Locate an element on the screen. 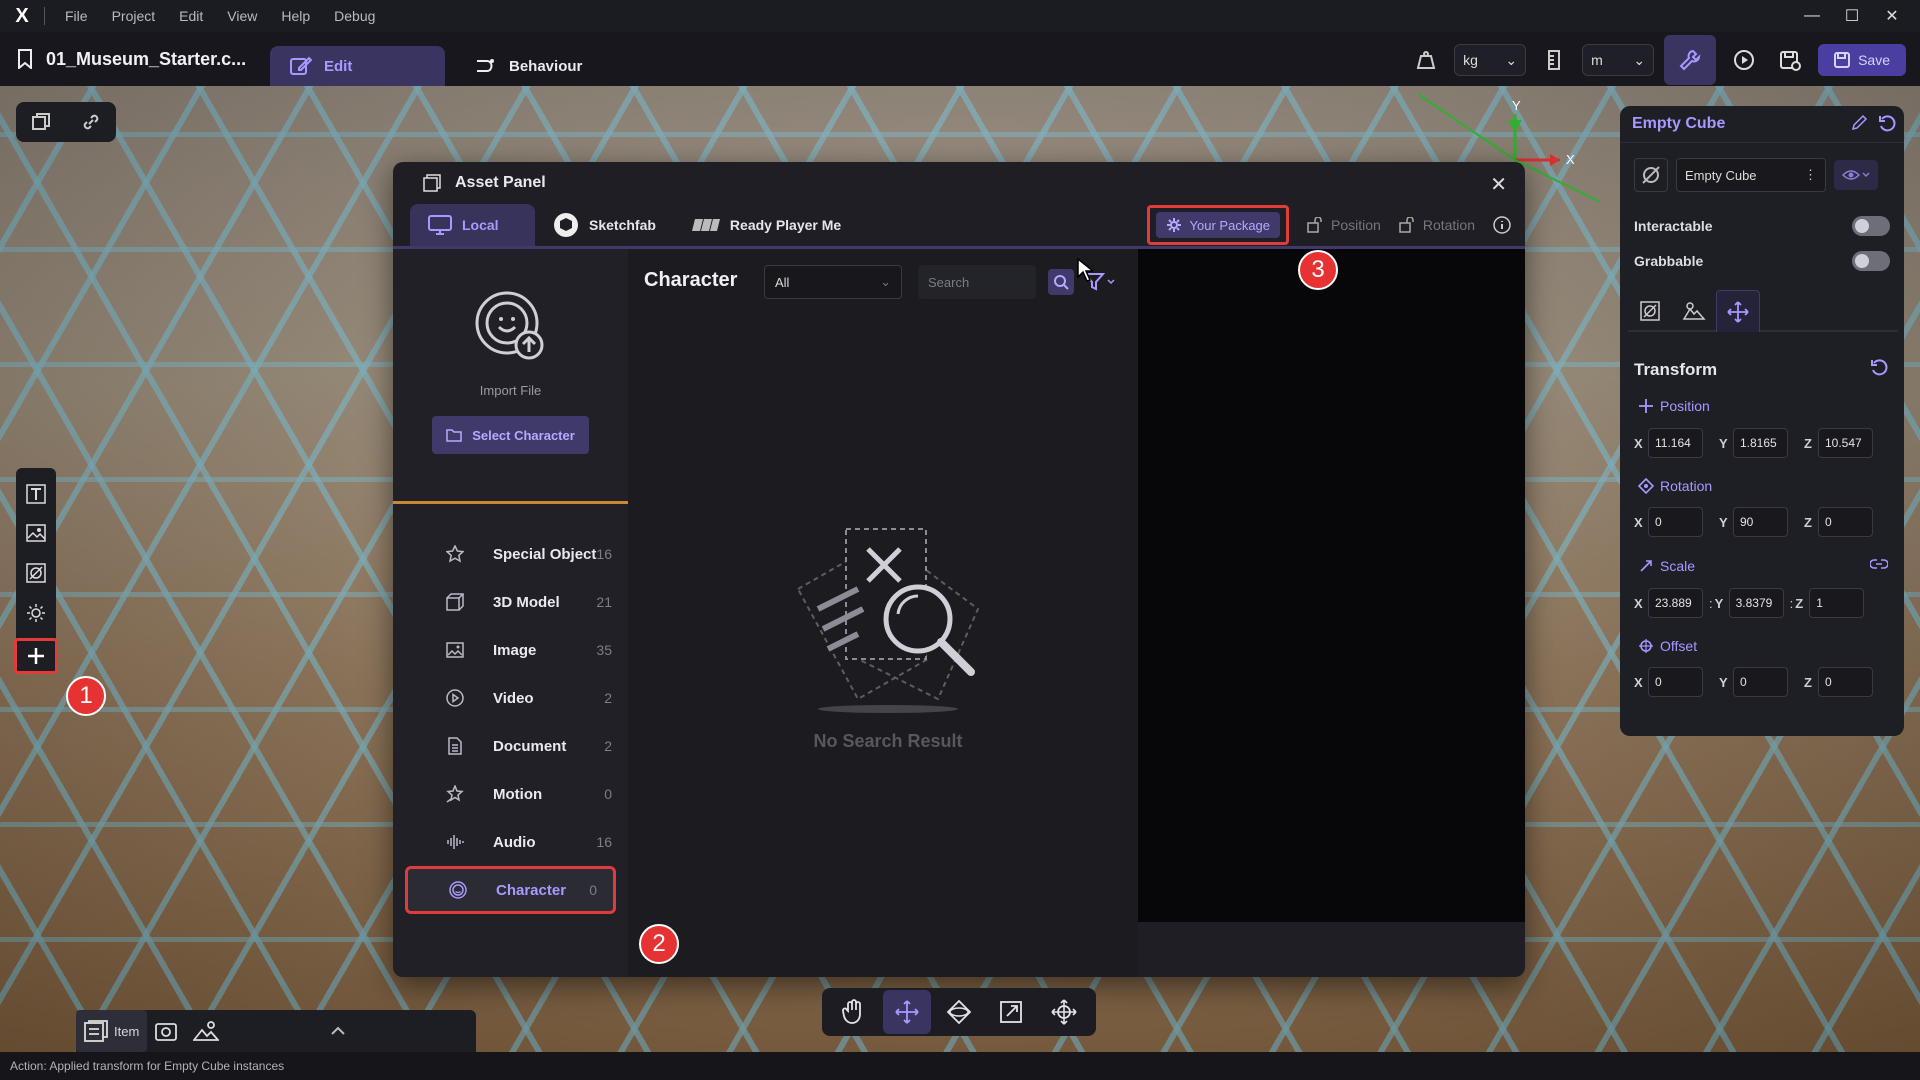 Image resolution: width=1920 pixels, height=1080 pixels. scale-x-input: 23.889 is located at coordinates (1675, 603).